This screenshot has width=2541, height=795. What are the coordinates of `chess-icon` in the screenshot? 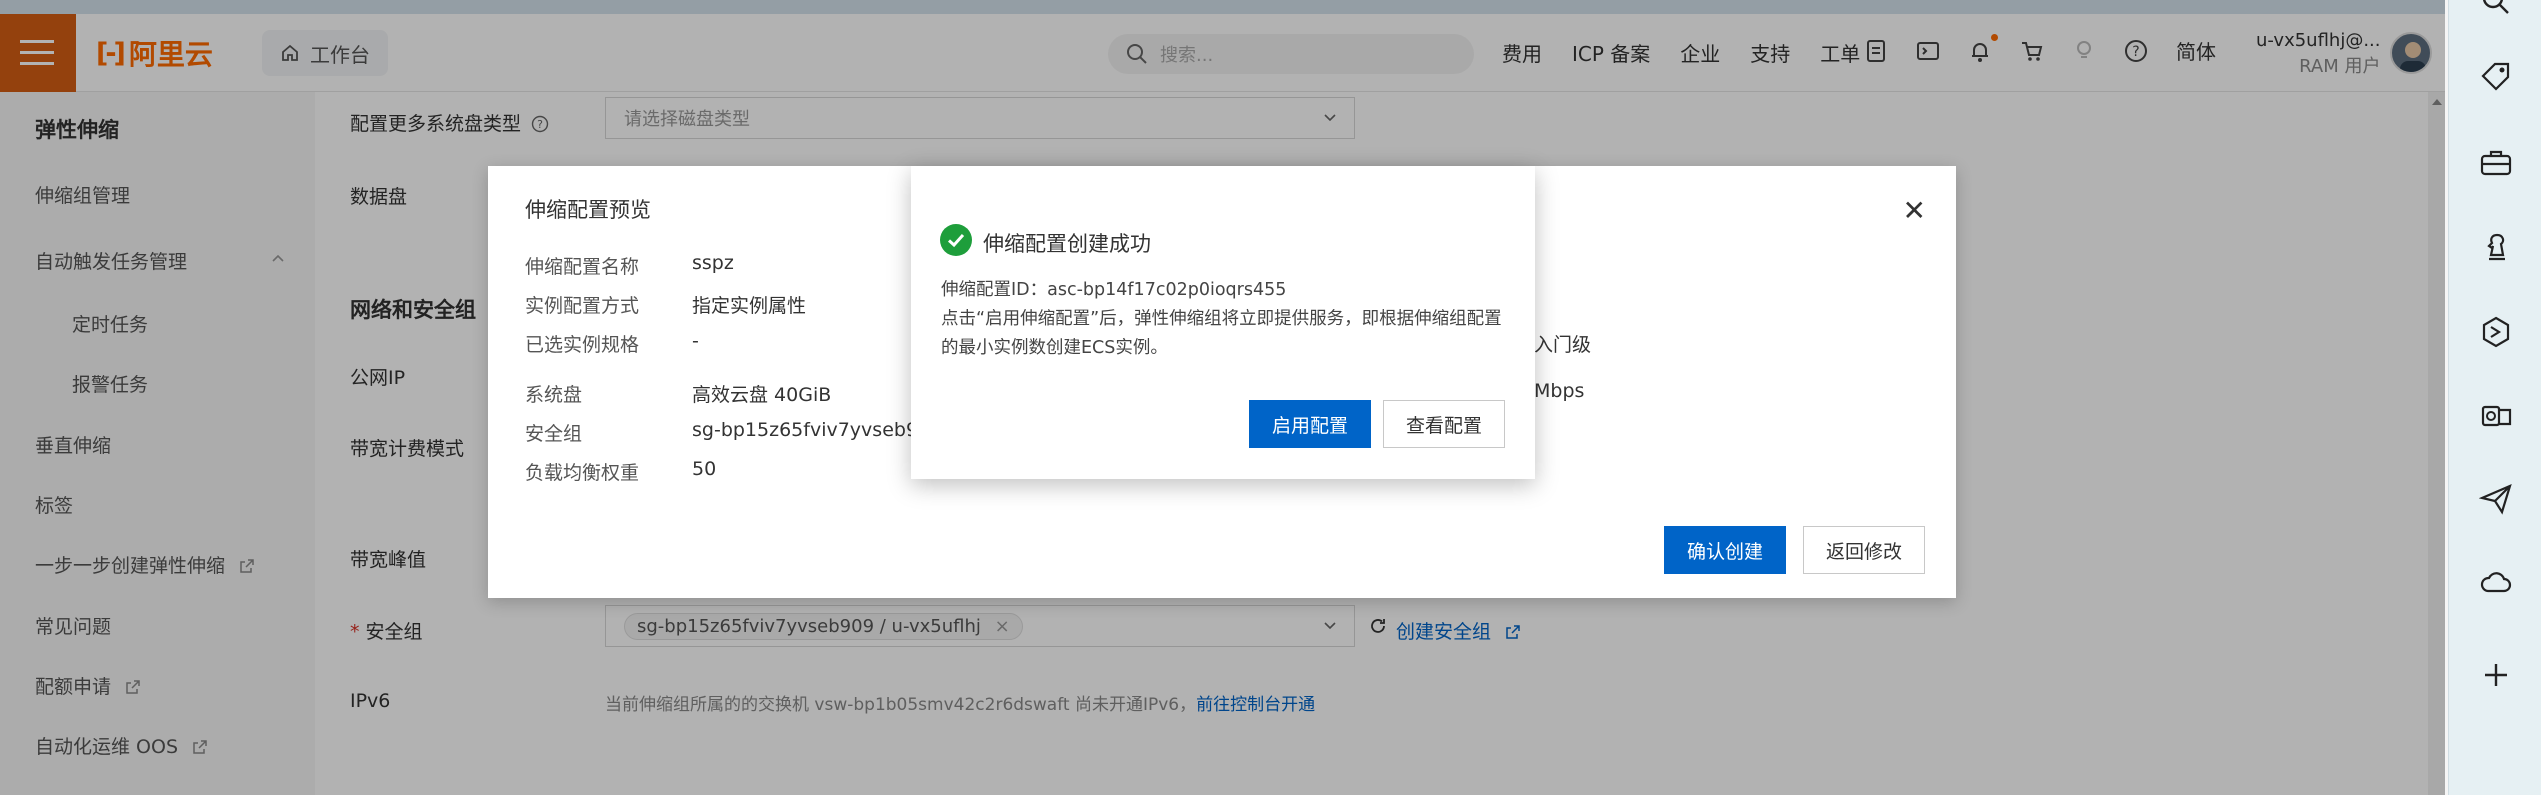 It's located at (2496, 247).